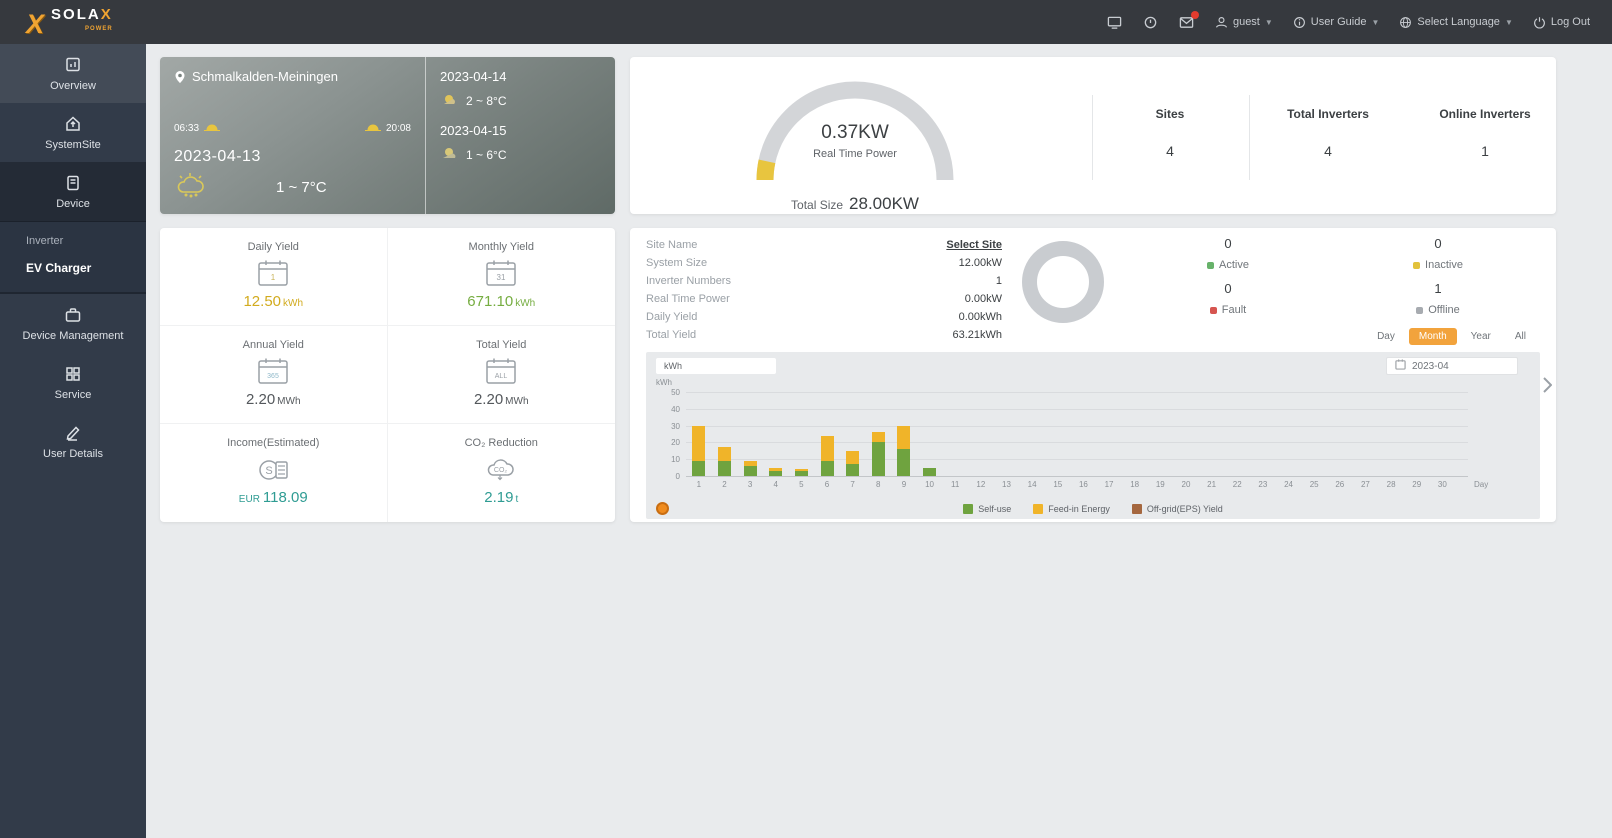 This screenshot has width=1612, height=838. What do you see at coordinates (1400, 366) in the screenshot?
I see `calendar-icon` at bounding box center [1400, 366].